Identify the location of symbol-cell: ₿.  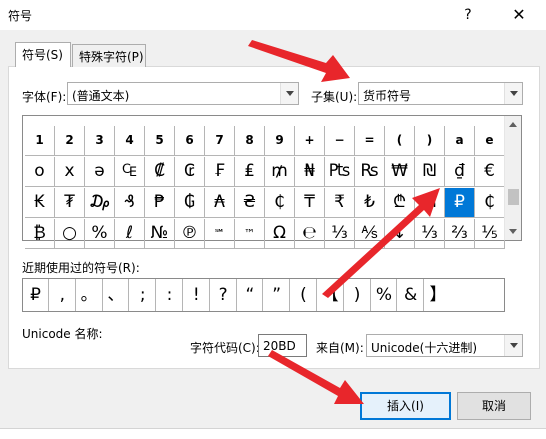
(40, 234).